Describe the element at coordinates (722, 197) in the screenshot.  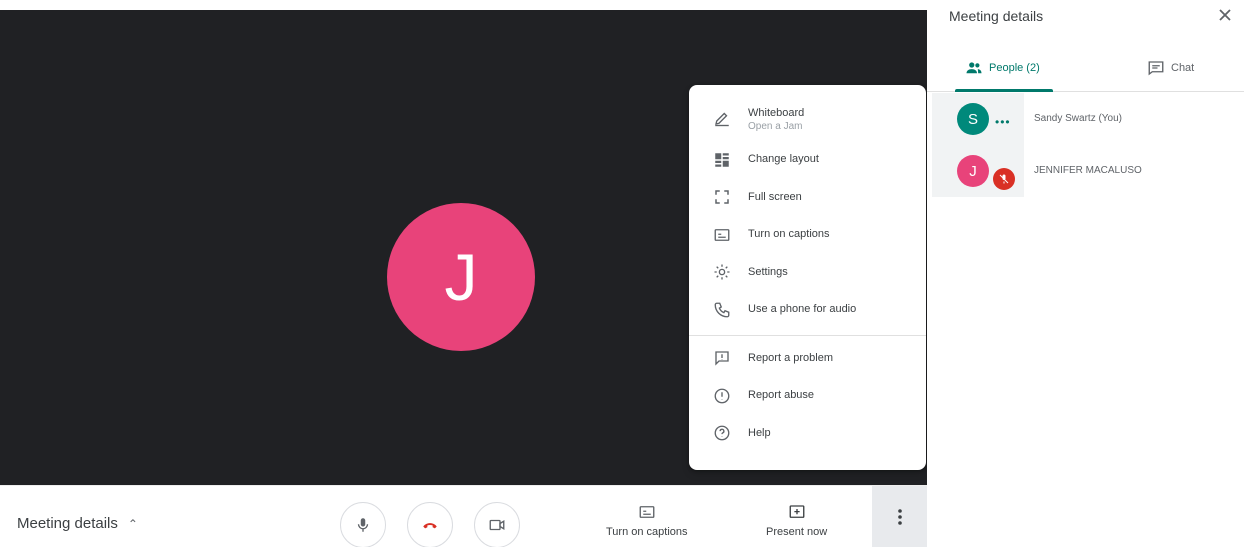
I see `fullscreen-icon` at that location.